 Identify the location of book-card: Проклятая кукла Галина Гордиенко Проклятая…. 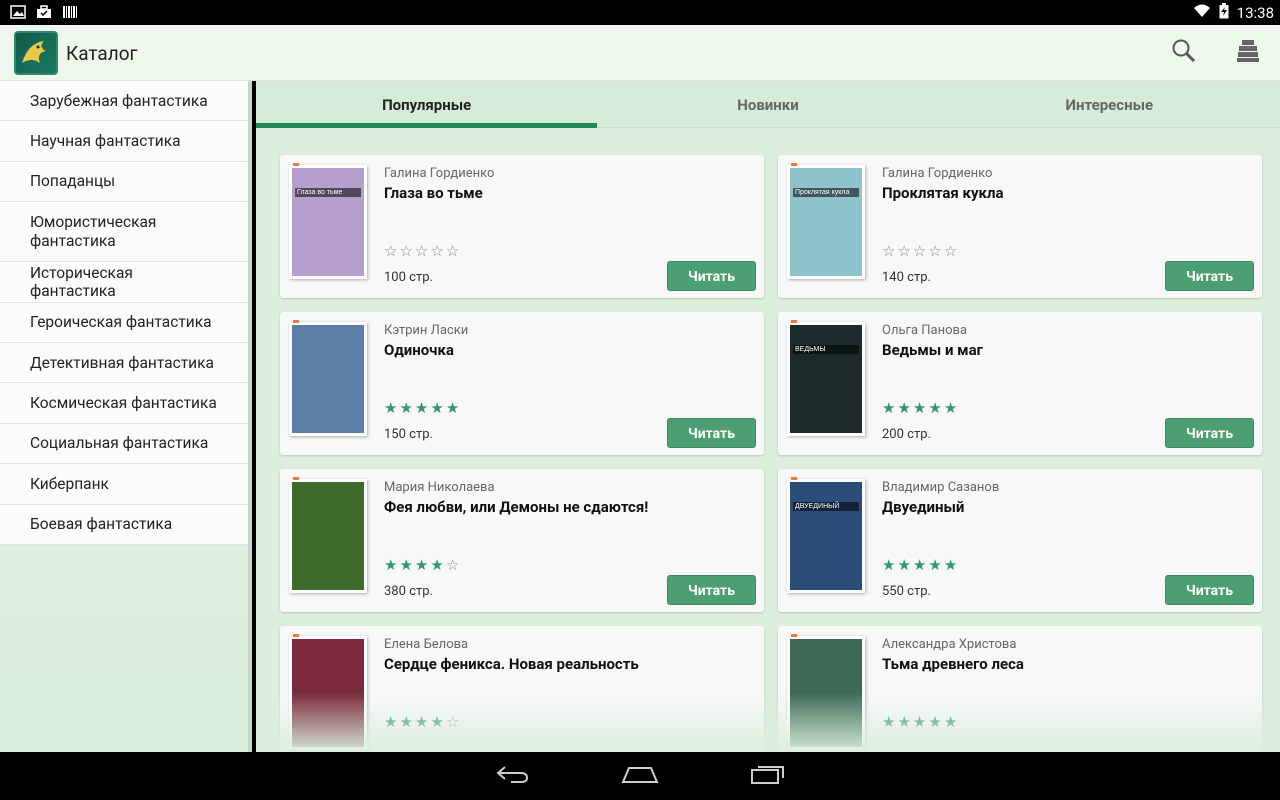
(1020, 226).